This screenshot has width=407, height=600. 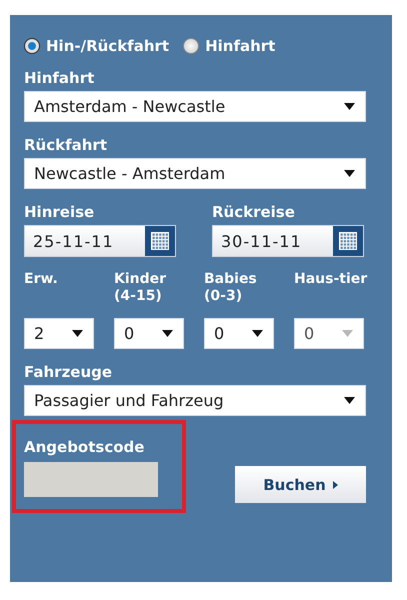 I want to click on field-label: Babies (0-3), so click(x=231, y=288).